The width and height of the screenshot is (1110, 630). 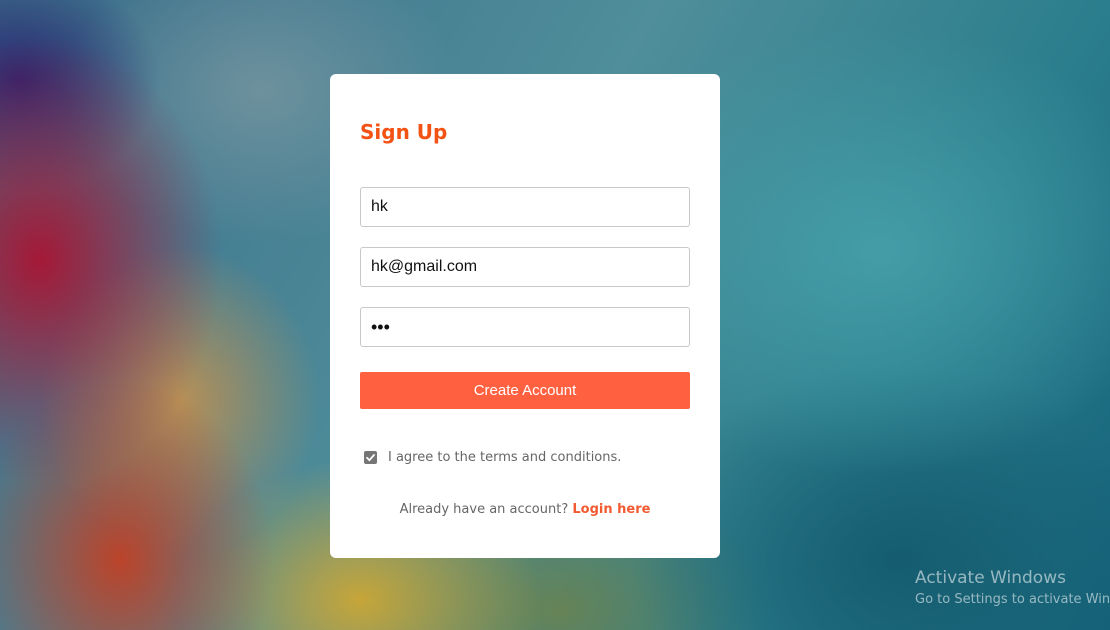 I want to click on check-icon, so click(x=370, y=458).